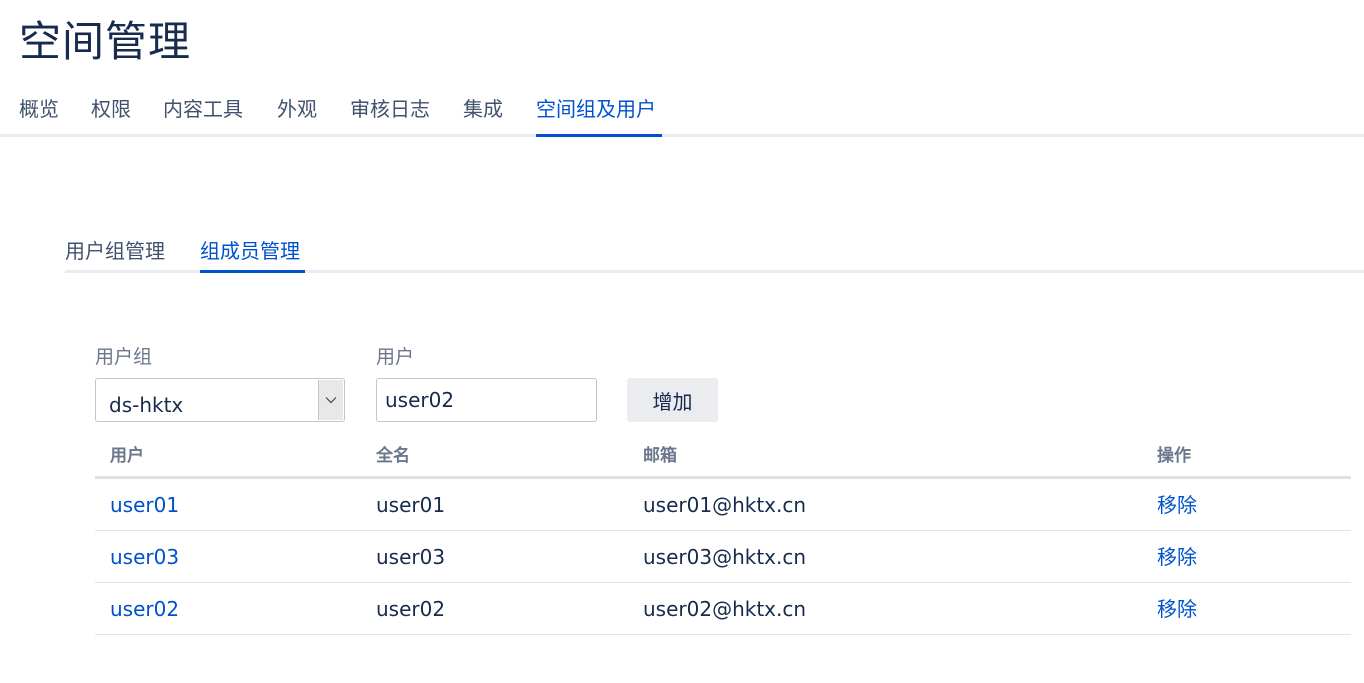 This screenshot has width=1364, height=683. I want to click on tab-content-tools: 内容工具, so click(203, 109).